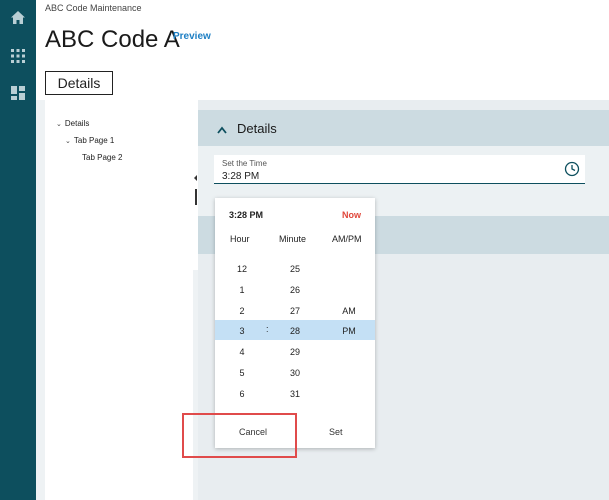 This screenshot has width=609, height=500. What do you see at coordinates (112, 39) in the screenshot?
I see `page-title: ABC Code A` at bounding box center [112, 39].